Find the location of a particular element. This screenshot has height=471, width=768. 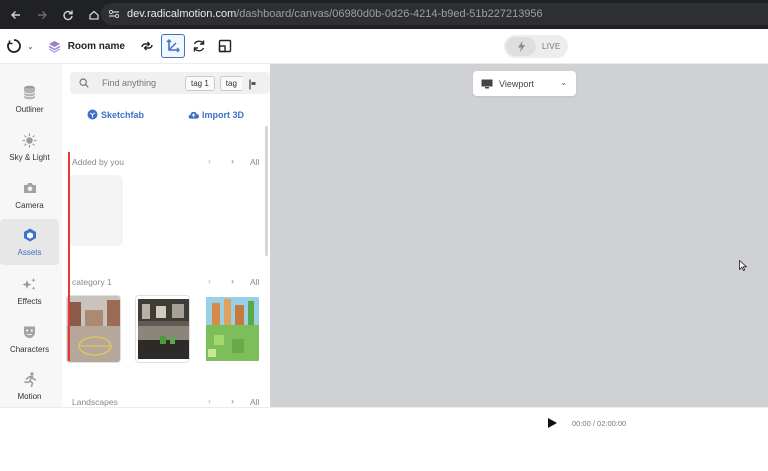

nav-item-motion: Motion is located at coordinates (29, 386).